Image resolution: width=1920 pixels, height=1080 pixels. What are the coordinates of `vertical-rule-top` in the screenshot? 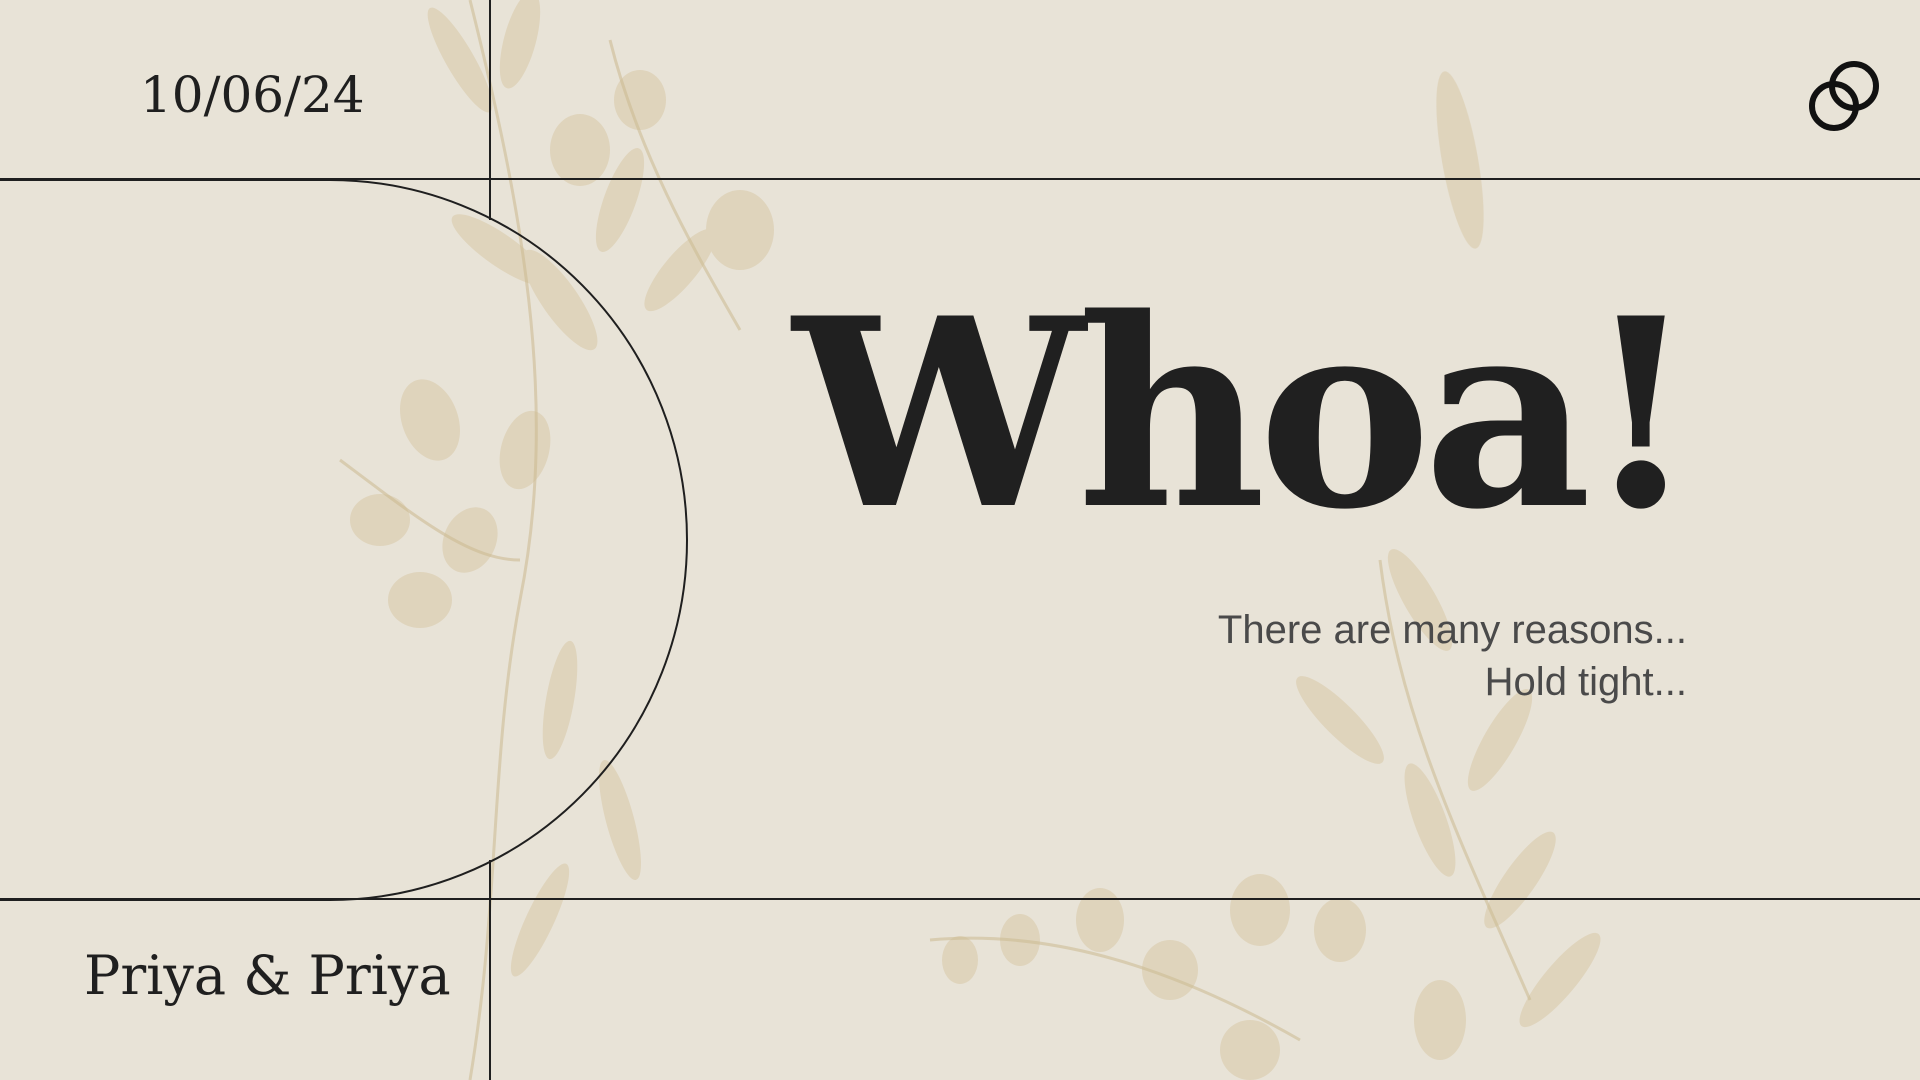 It's located at (490, 110).